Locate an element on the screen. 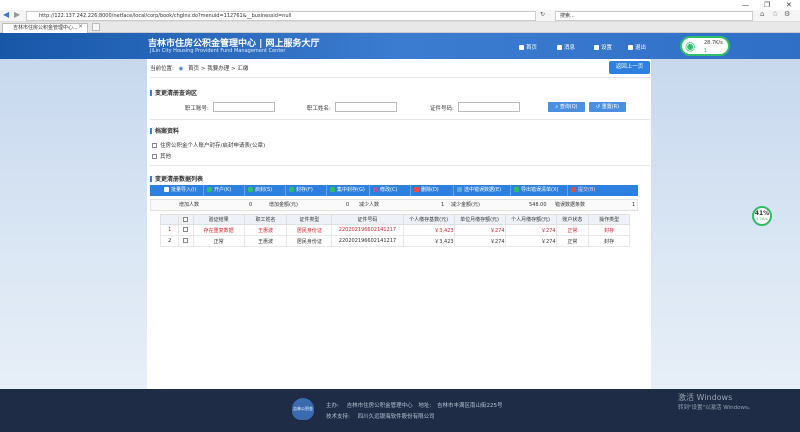  toolbar-open-account-button: 开户(K) is located at coordinates (225, 190).